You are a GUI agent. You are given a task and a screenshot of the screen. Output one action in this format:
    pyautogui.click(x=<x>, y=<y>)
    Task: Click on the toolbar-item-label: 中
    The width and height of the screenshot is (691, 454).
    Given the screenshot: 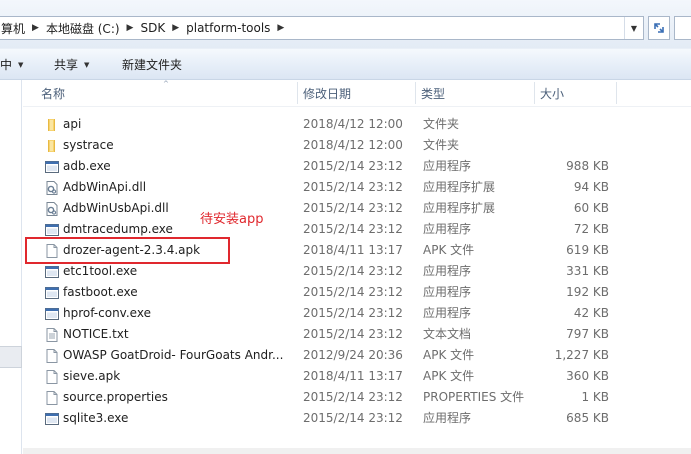 What is the action you would take?
    pyautogui.click(x=6, y=65)
    